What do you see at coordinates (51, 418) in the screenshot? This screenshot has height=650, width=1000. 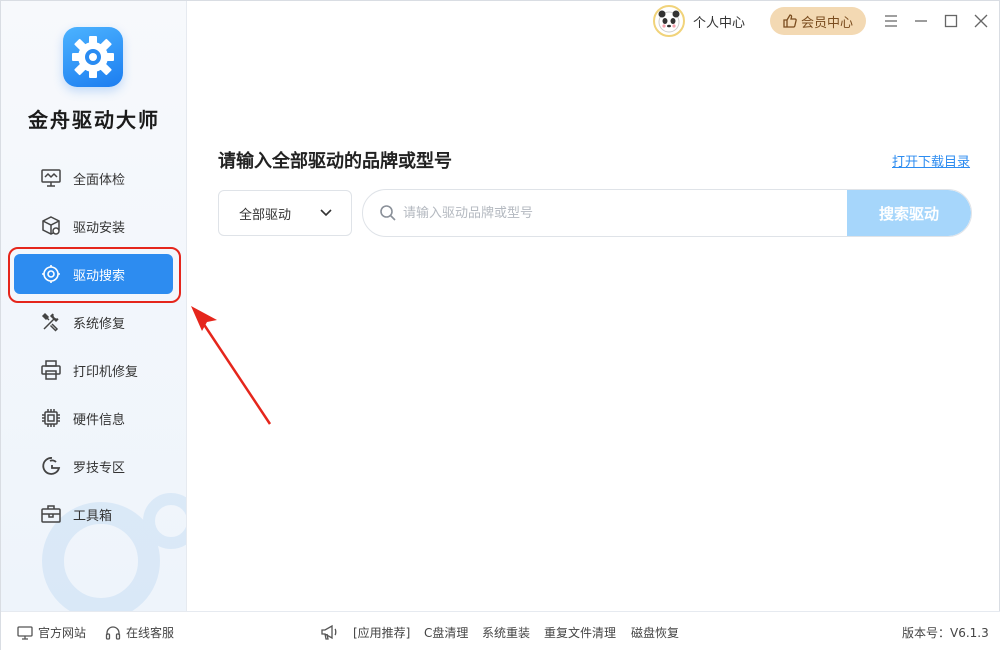 I see `chip-icon` at bounding box center [51, 418].